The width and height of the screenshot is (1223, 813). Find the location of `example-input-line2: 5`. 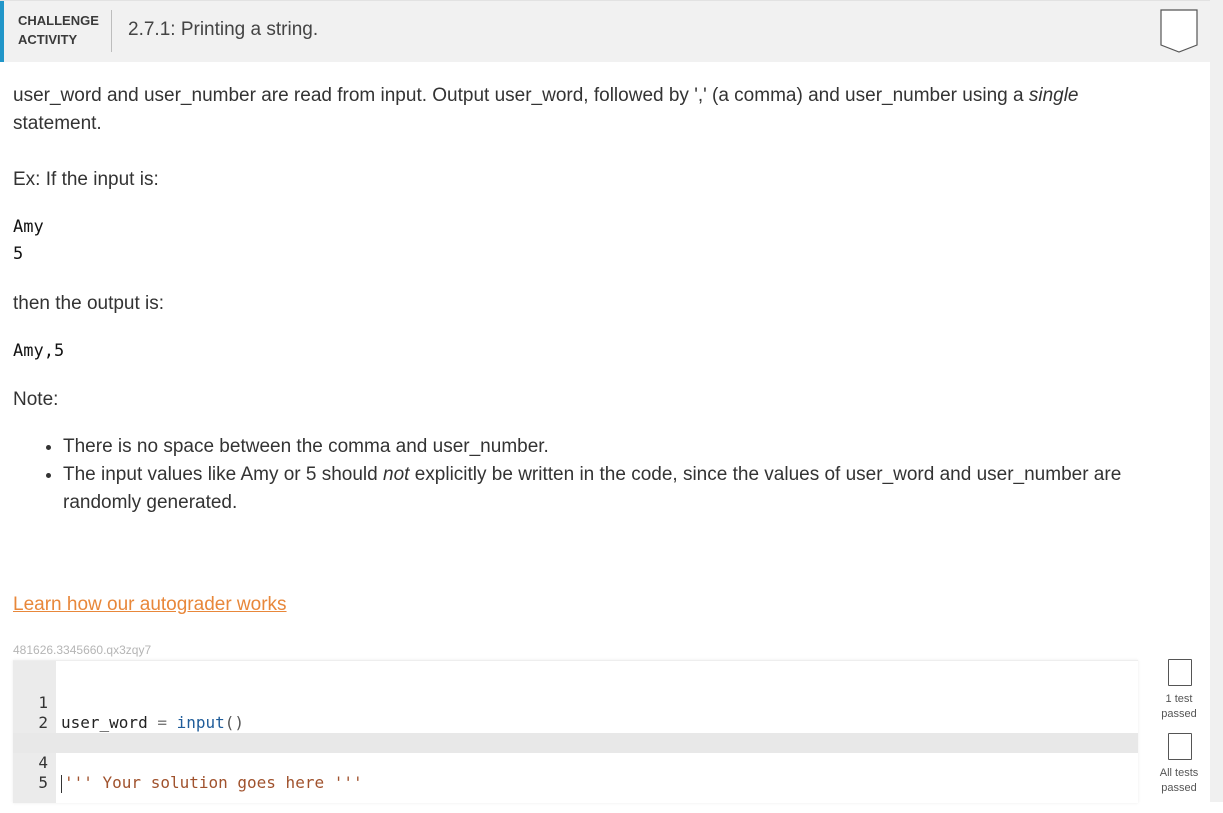

example-input-line2: 5 is located at coordinates (18, 254).